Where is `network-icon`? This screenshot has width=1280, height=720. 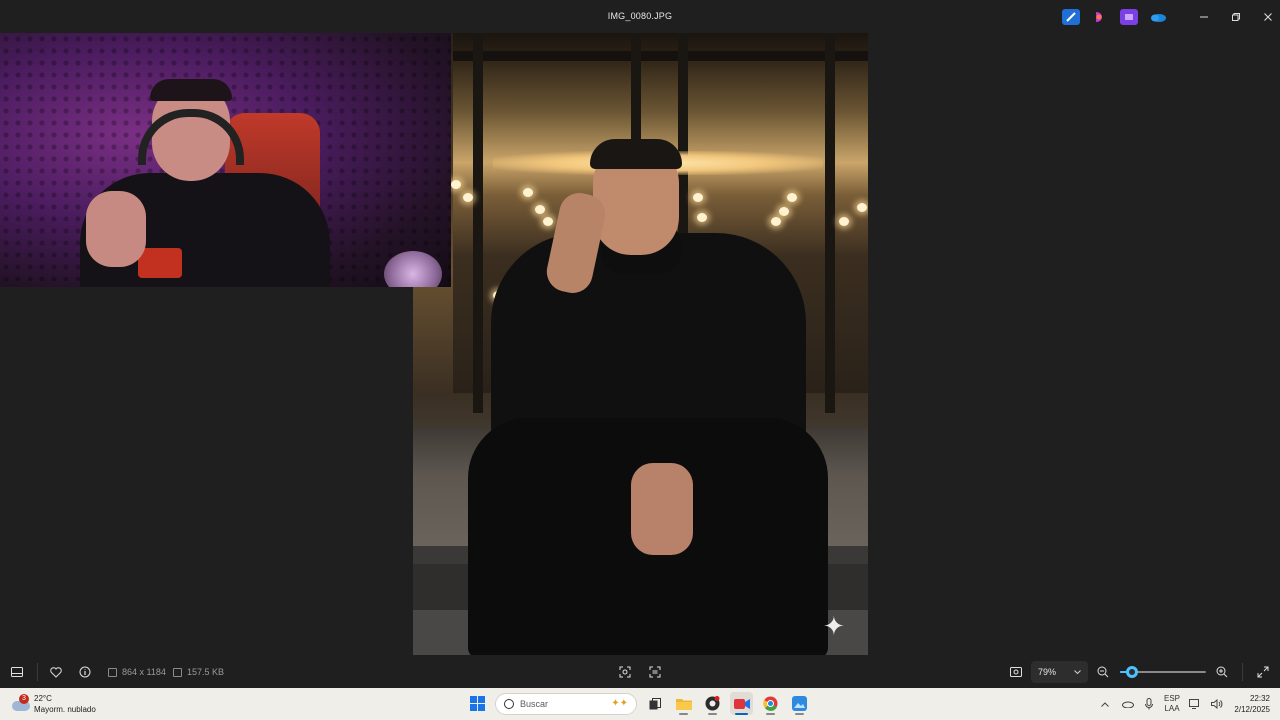
network-icon is located at coordinates (1195, 704).